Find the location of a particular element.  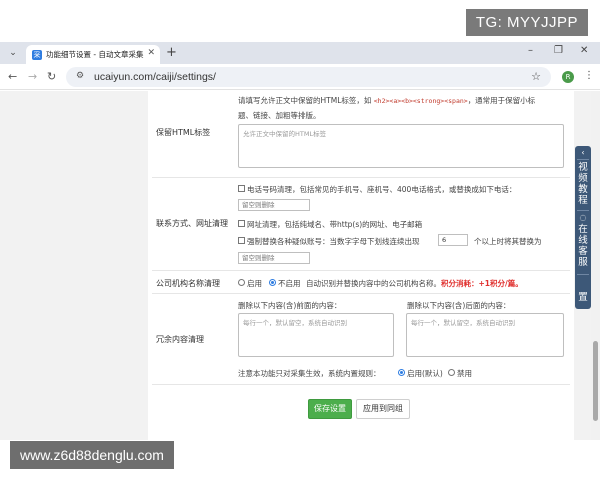

company-cleanup-label: 公司机构名称清理 is located at coordinates (188, 283).